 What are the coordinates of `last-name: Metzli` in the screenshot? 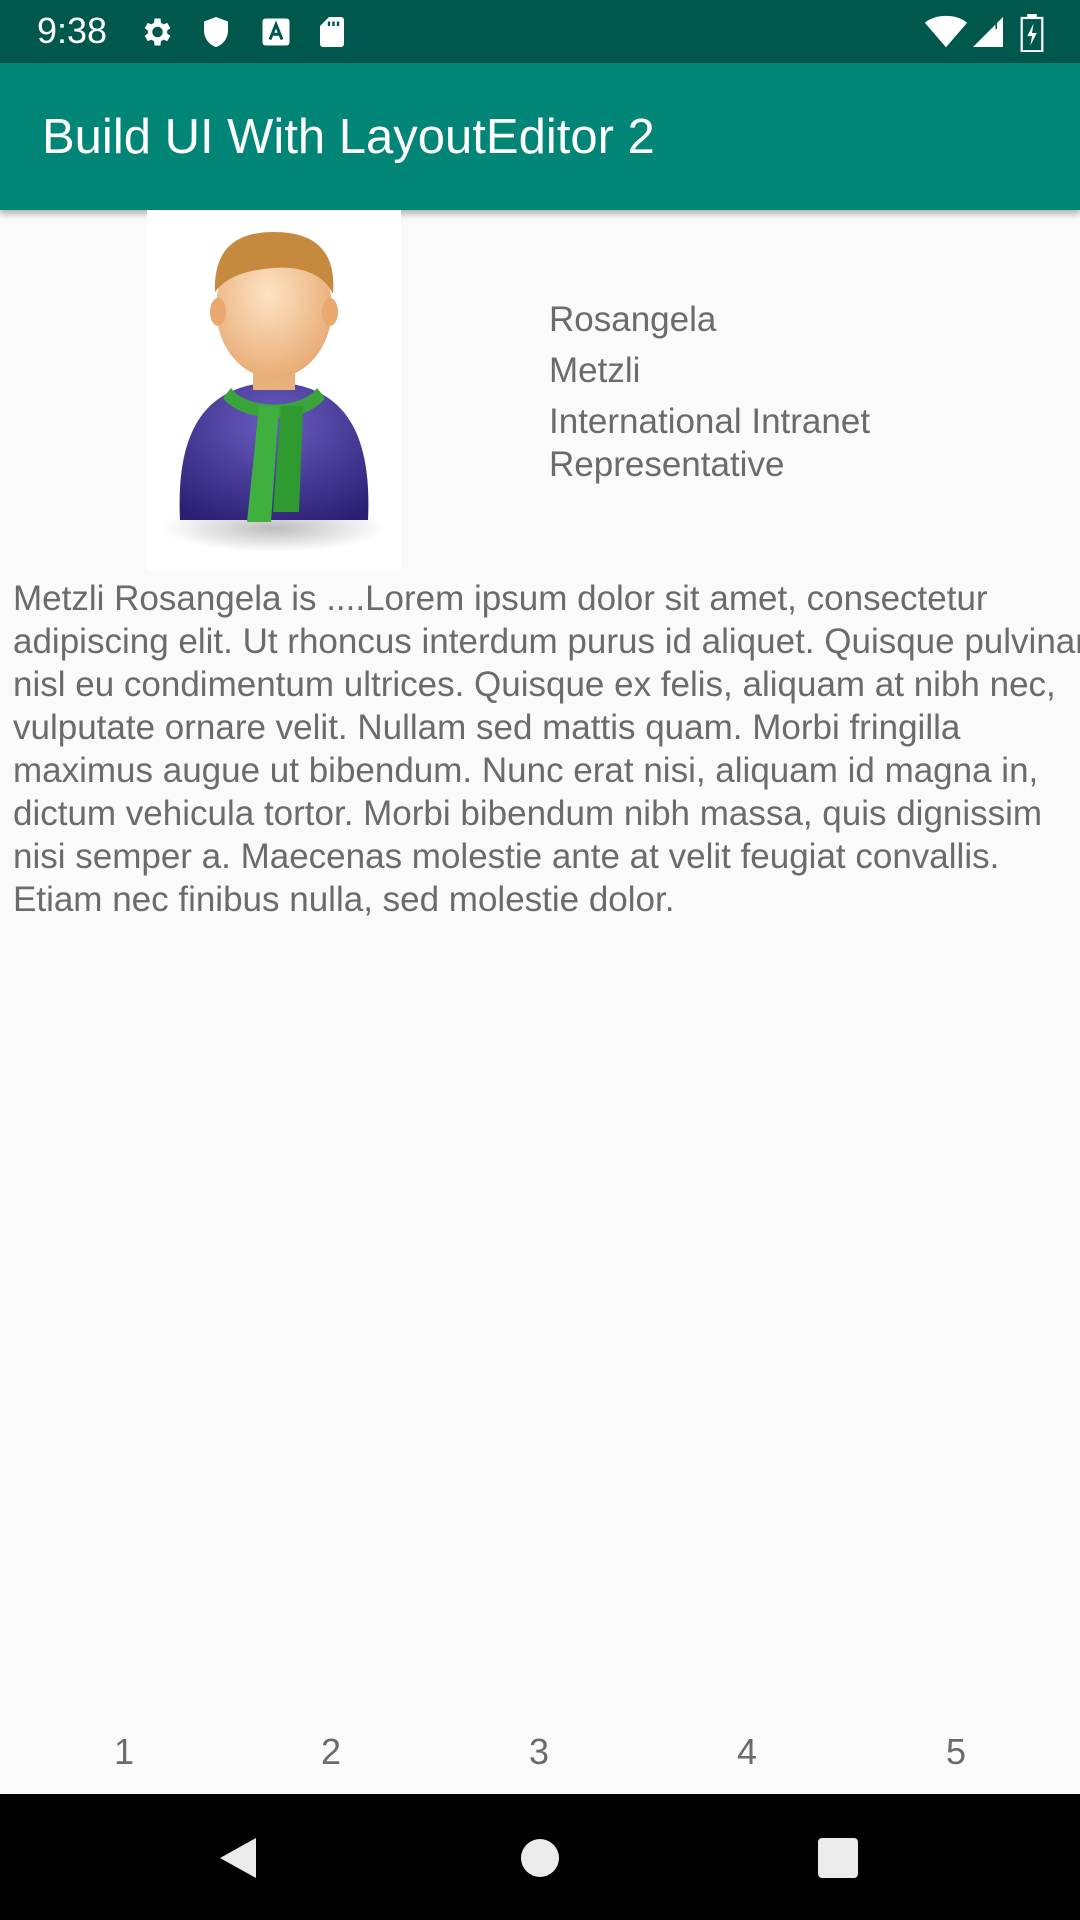 It's located at (595, 370).